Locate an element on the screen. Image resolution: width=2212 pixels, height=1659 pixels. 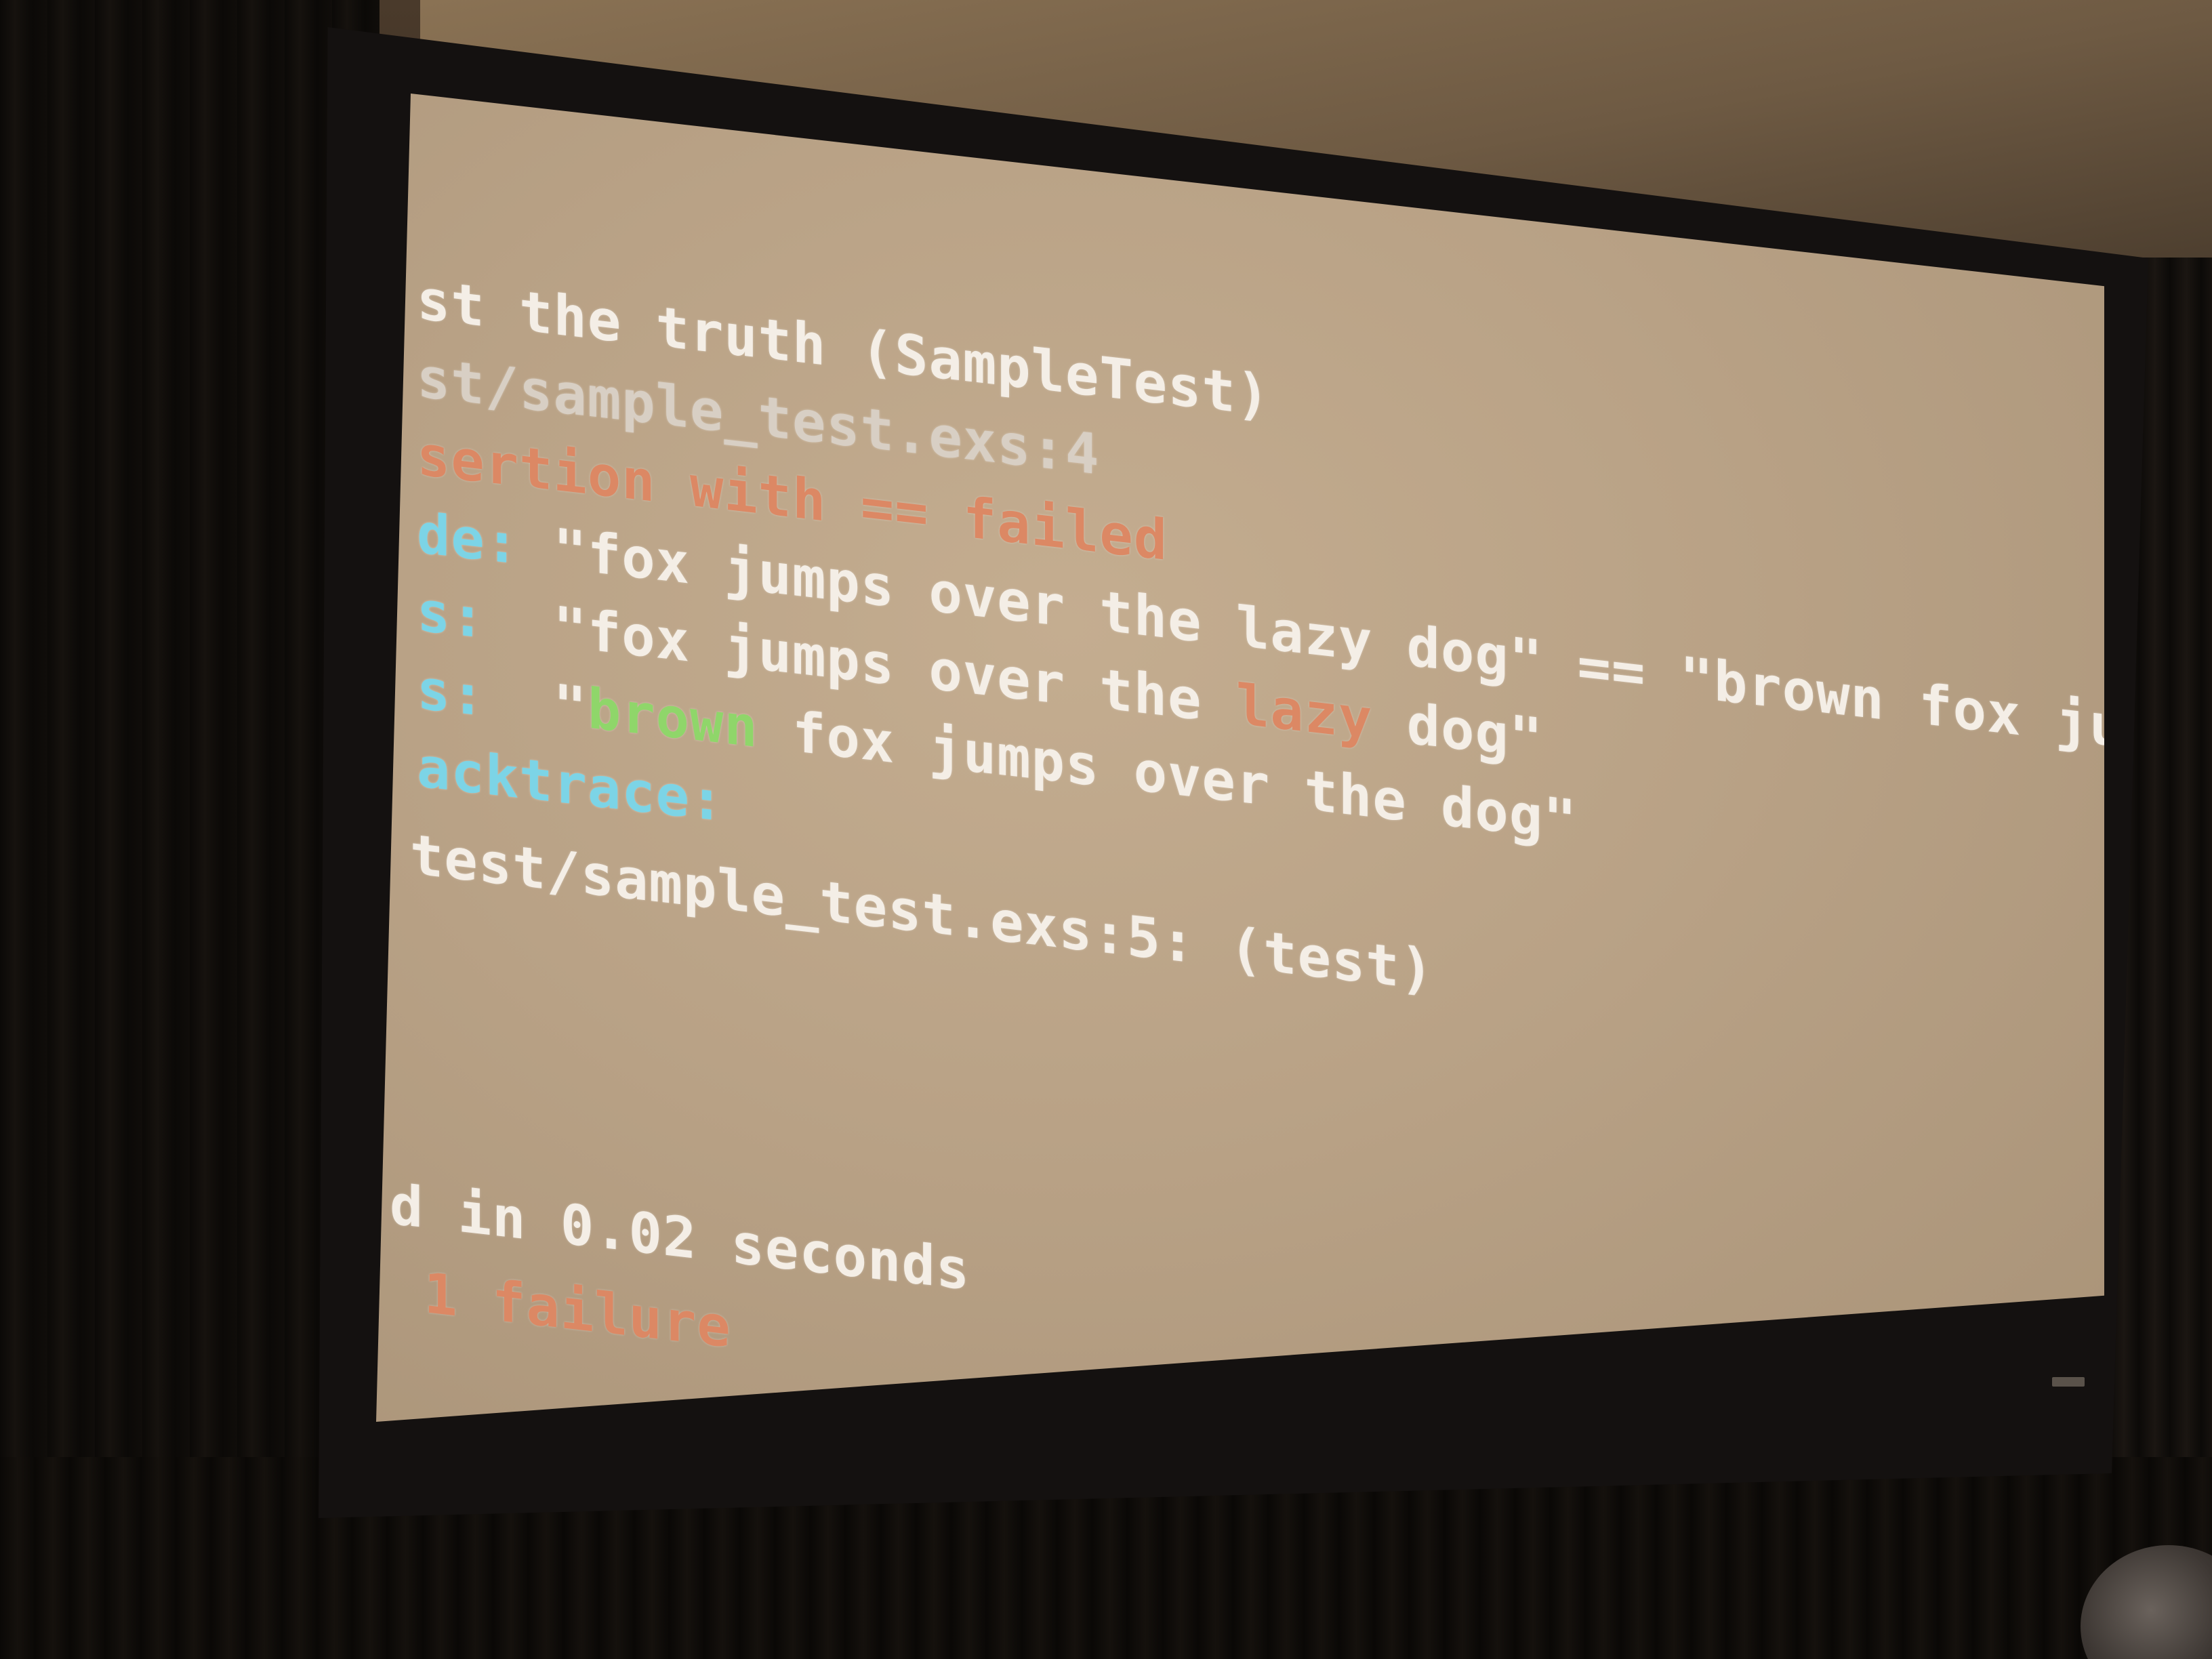
failure-count: 1 failure is located at coordinates (560, 1309).